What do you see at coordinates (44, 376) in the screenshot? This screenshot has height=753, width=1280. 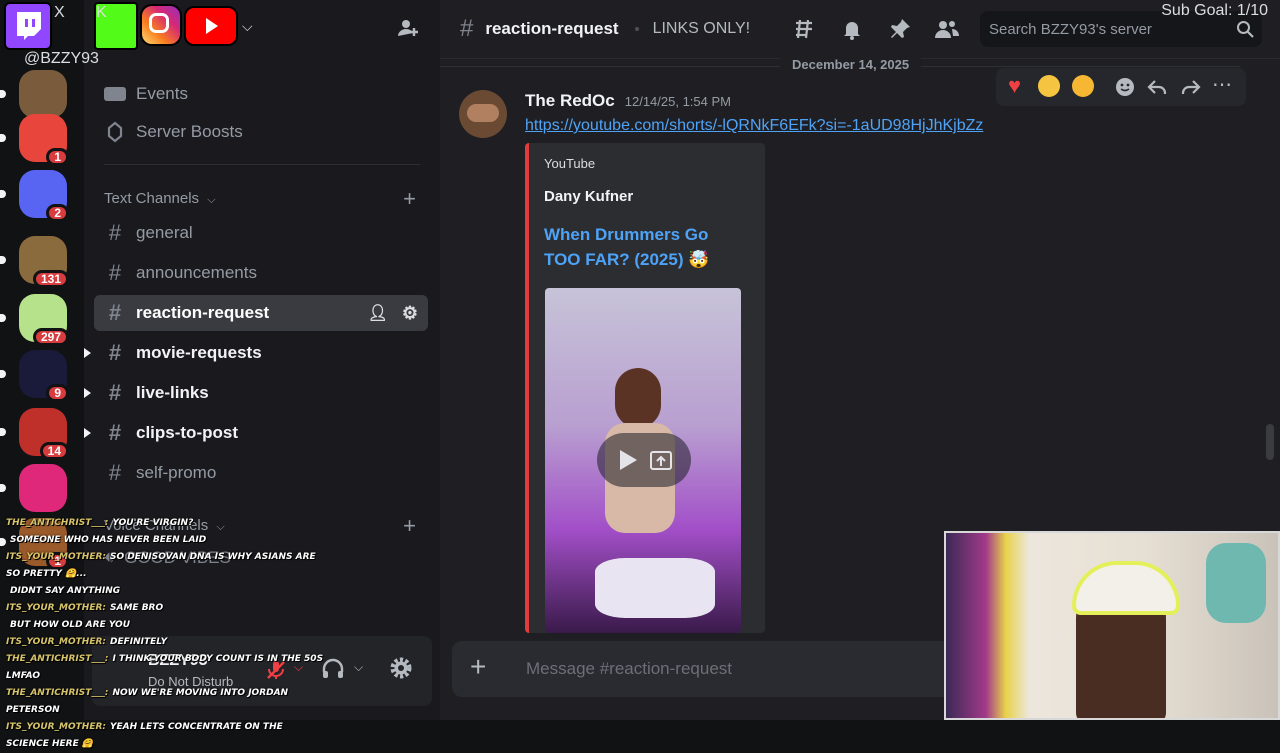 I see `server-icon: 9` at bounding box center [44, 376].